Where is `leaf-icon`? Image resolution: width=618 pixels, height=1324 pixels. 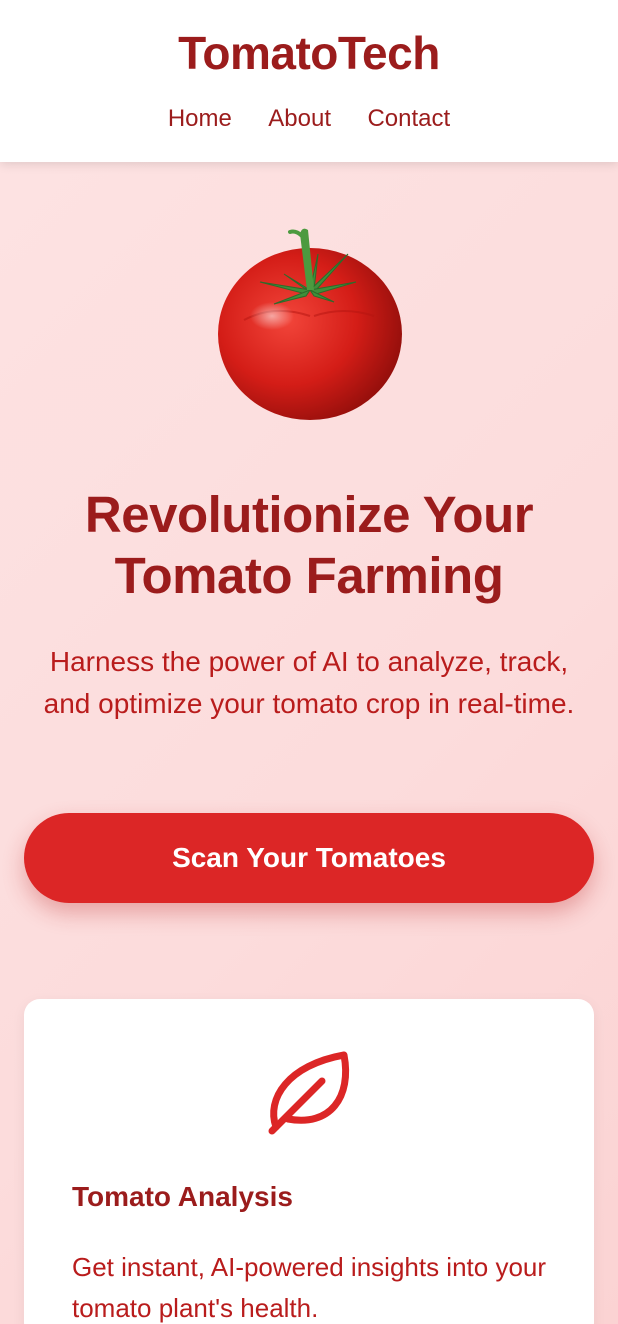
leaf-icon is located at coordinates (309, 1093).